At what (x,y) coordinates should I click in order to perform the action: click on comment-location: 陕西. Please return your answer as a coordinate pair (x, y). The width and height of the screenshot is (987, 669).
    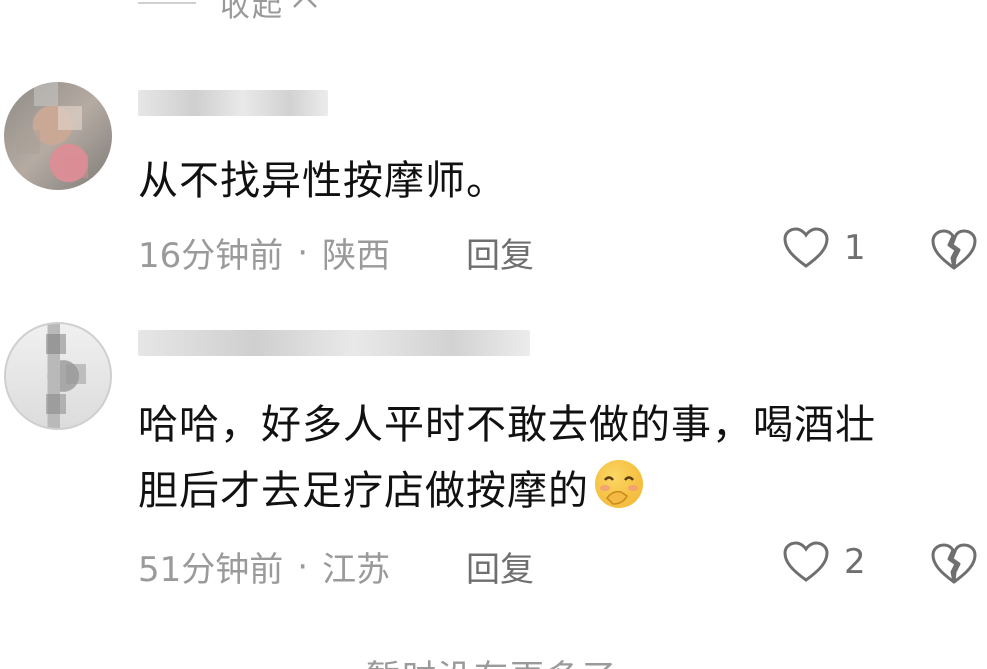
    Looking at the image, I should click on (356, 256).